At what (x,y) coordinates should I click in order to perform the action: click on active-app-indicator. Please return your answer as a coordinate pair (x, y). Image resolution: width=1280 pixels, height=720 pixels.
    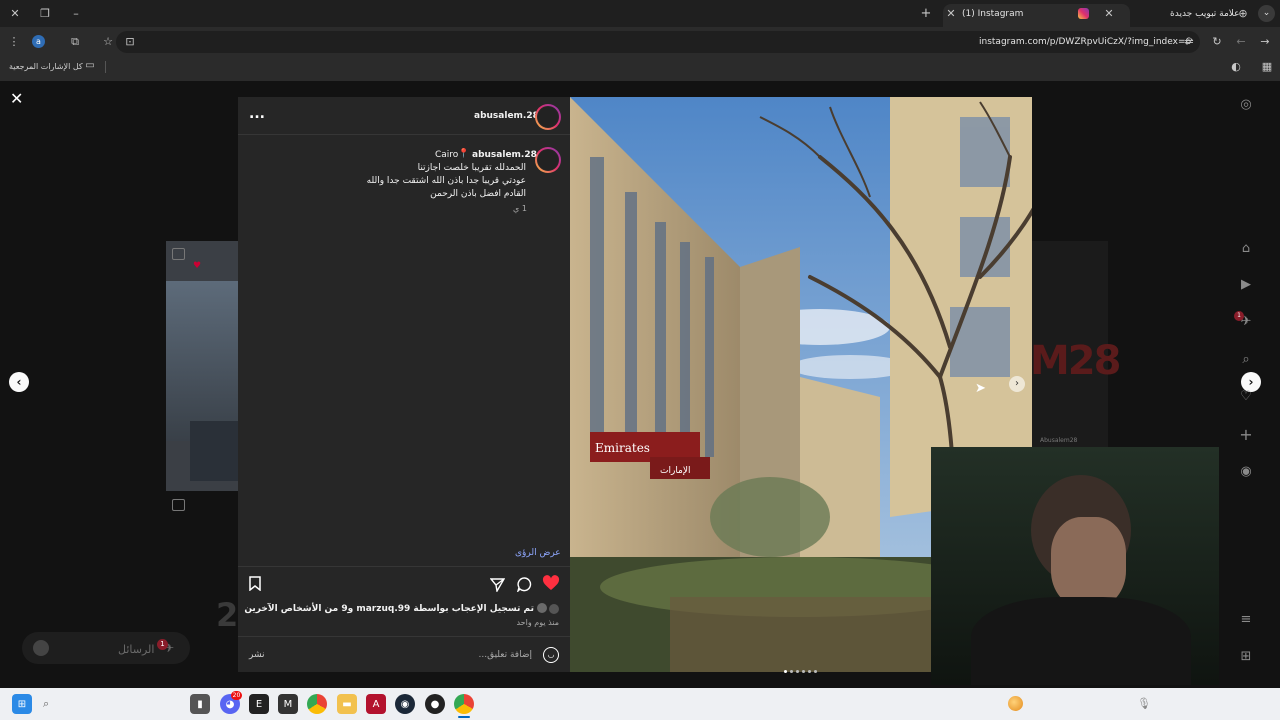
    Looking at the image, I should click on (464, 717).